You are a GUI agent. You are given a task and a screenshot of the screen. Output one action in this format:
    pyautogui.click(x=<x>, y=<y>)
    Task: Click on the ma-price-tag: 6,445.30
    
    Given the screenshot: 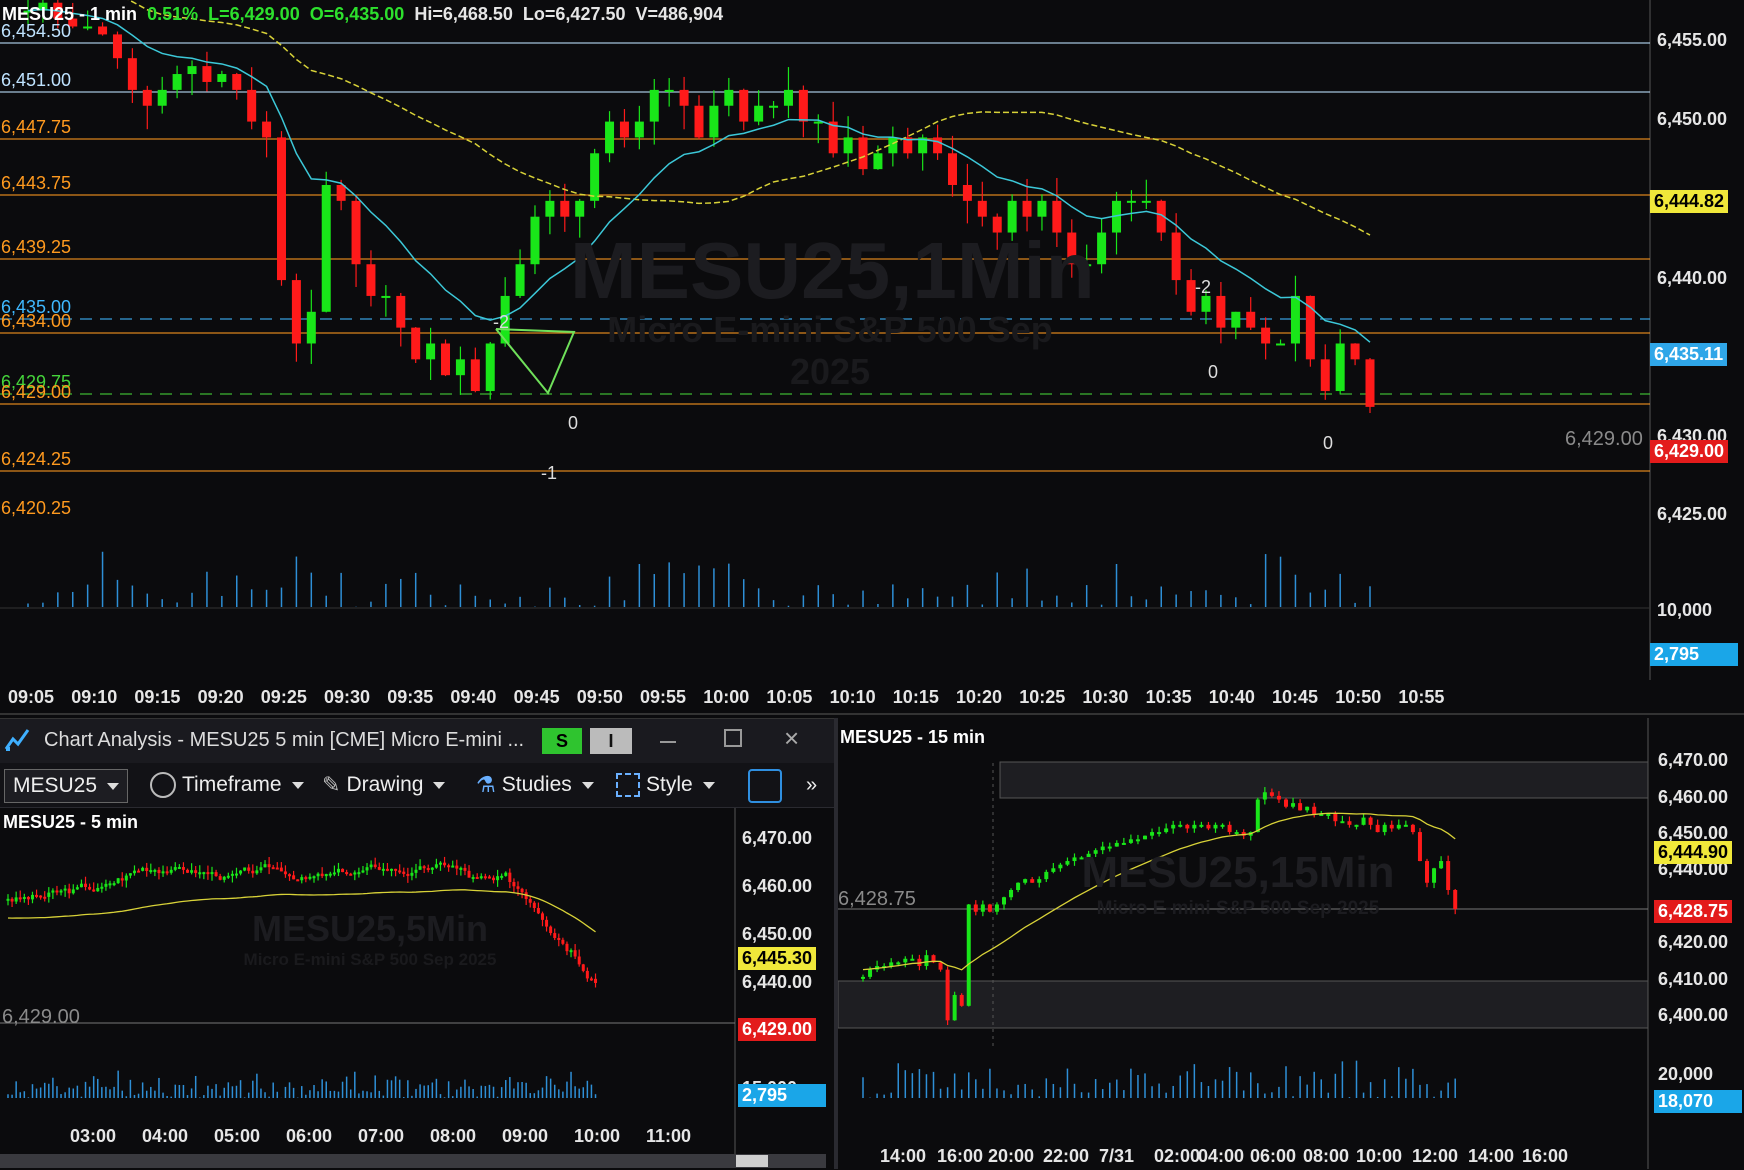 What is the action you would take?
    pyautogui.click(x=777, y=958)
    